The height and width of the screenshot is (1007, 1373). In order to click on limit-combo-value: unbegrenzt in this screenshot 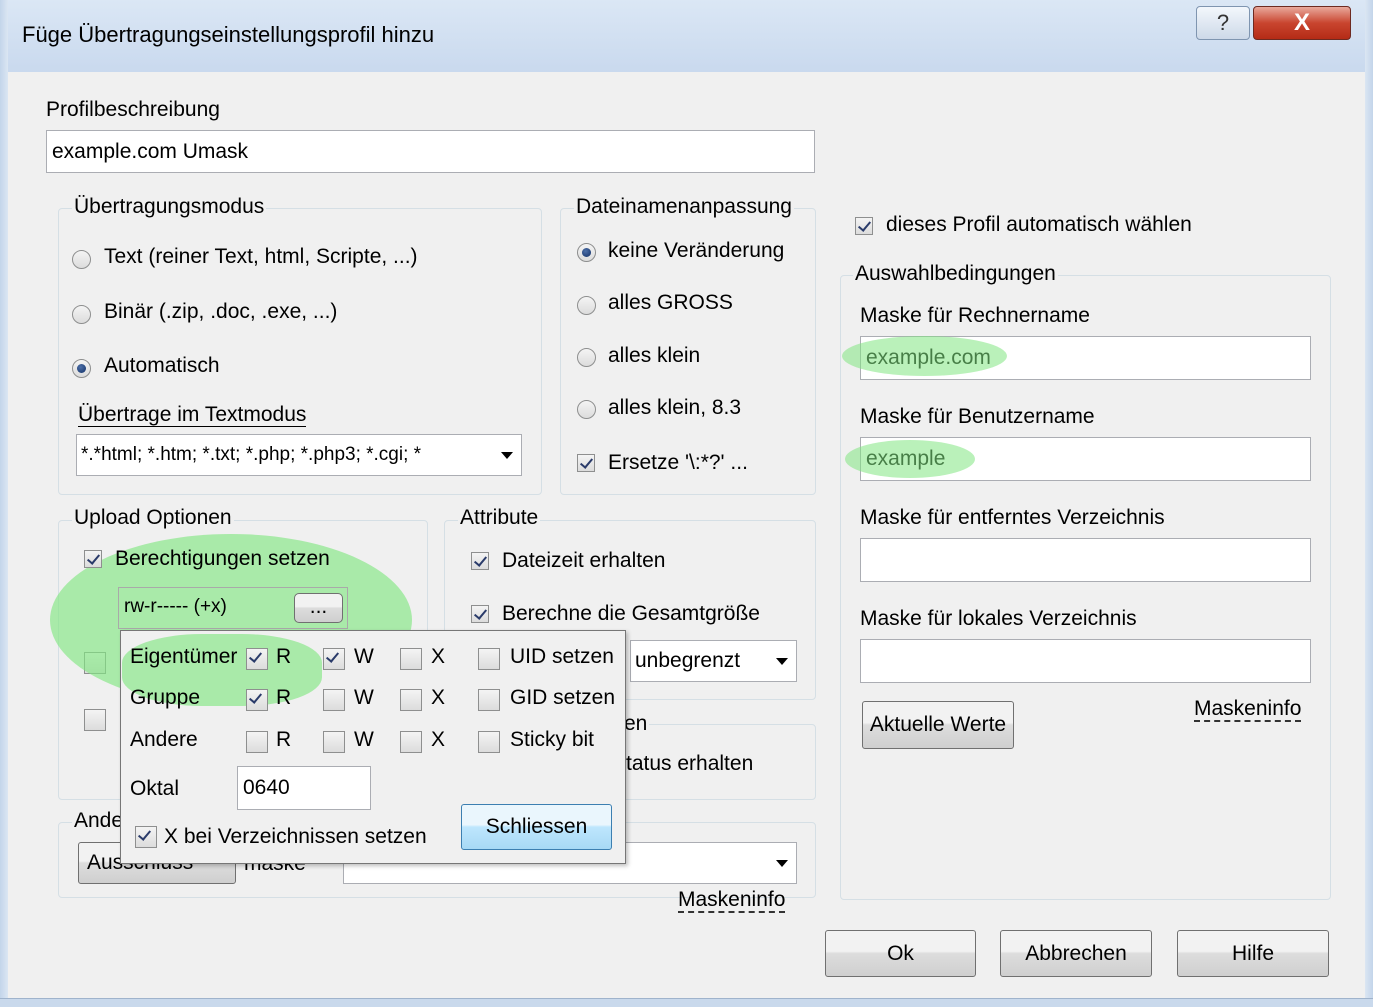, I will do `click(688, 660)`.